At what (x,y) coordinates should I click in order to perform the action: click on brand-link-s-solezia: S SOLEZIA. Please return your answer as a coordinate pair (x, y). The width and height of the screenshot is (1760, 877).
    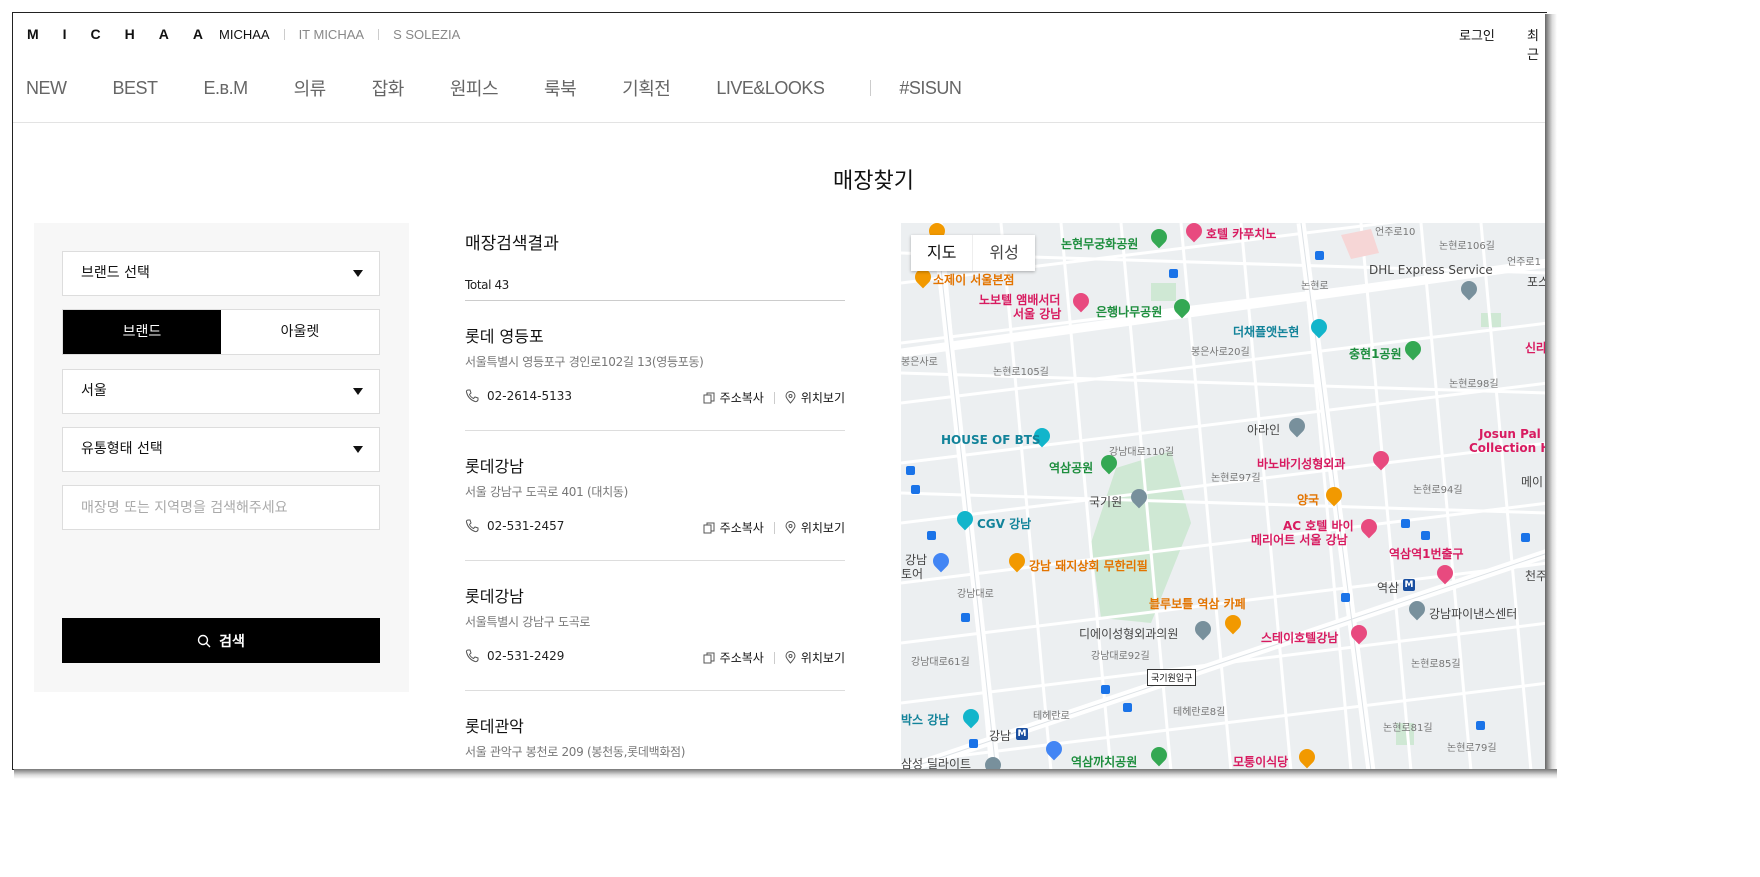
    Looking at the image, I should click on (426, 34).